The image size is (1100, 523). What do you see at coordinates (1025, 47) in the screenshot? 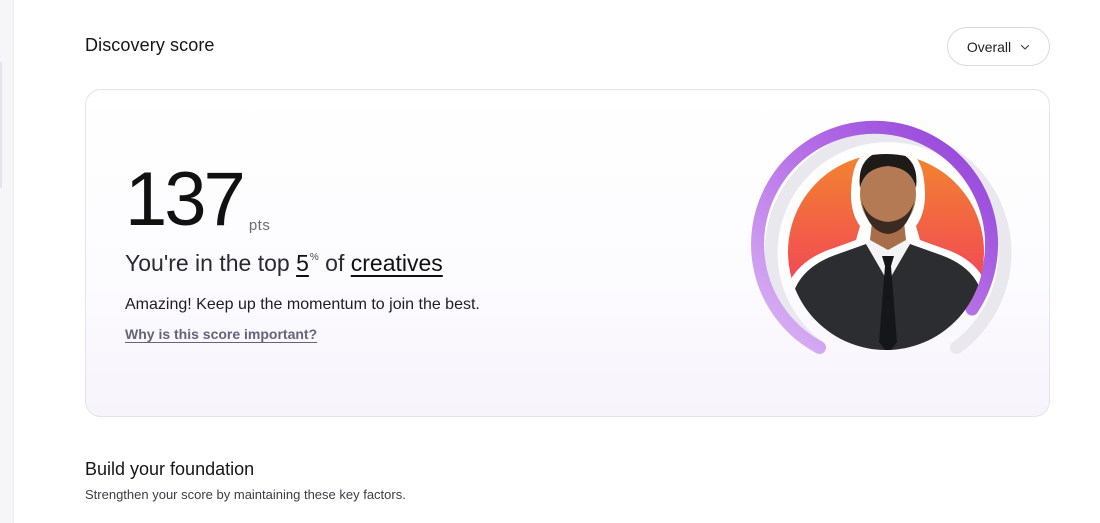
I see `chevron-down-icon` at bounding box center [1025, 47].